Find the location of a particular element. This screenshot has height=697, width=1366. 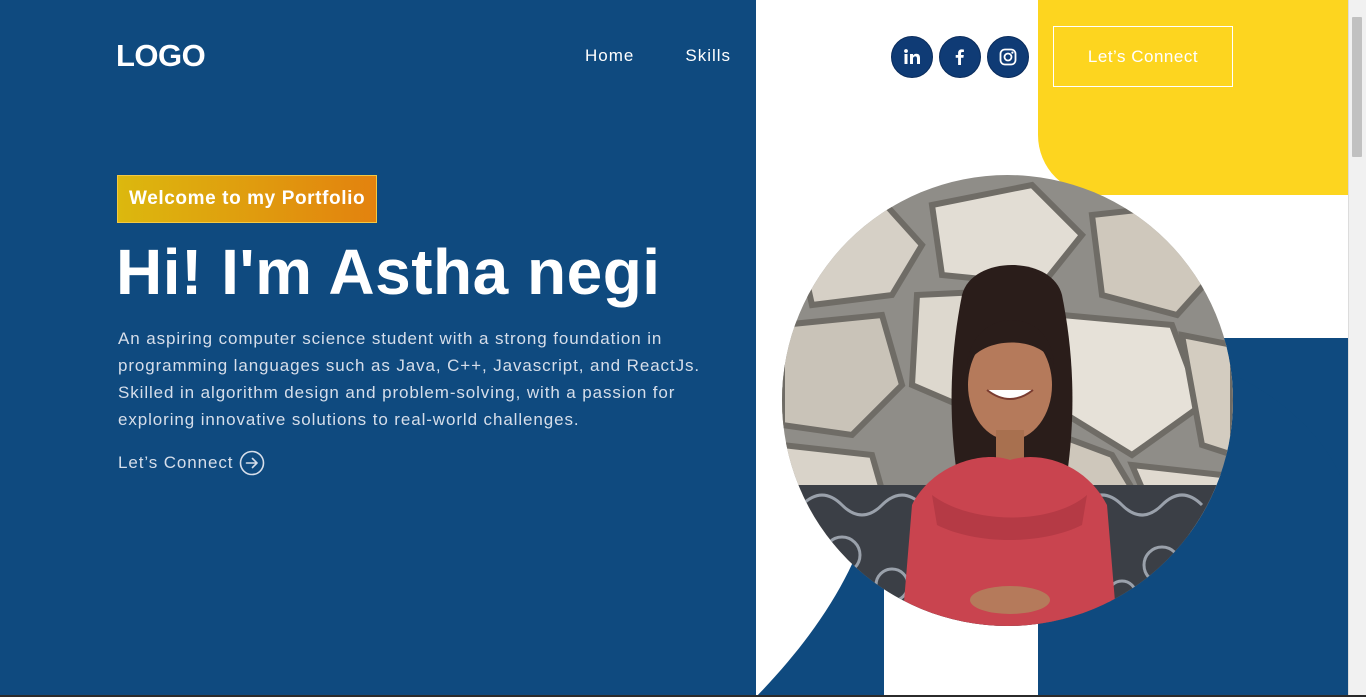

instagram-button is located at coordinates (1008, 57).